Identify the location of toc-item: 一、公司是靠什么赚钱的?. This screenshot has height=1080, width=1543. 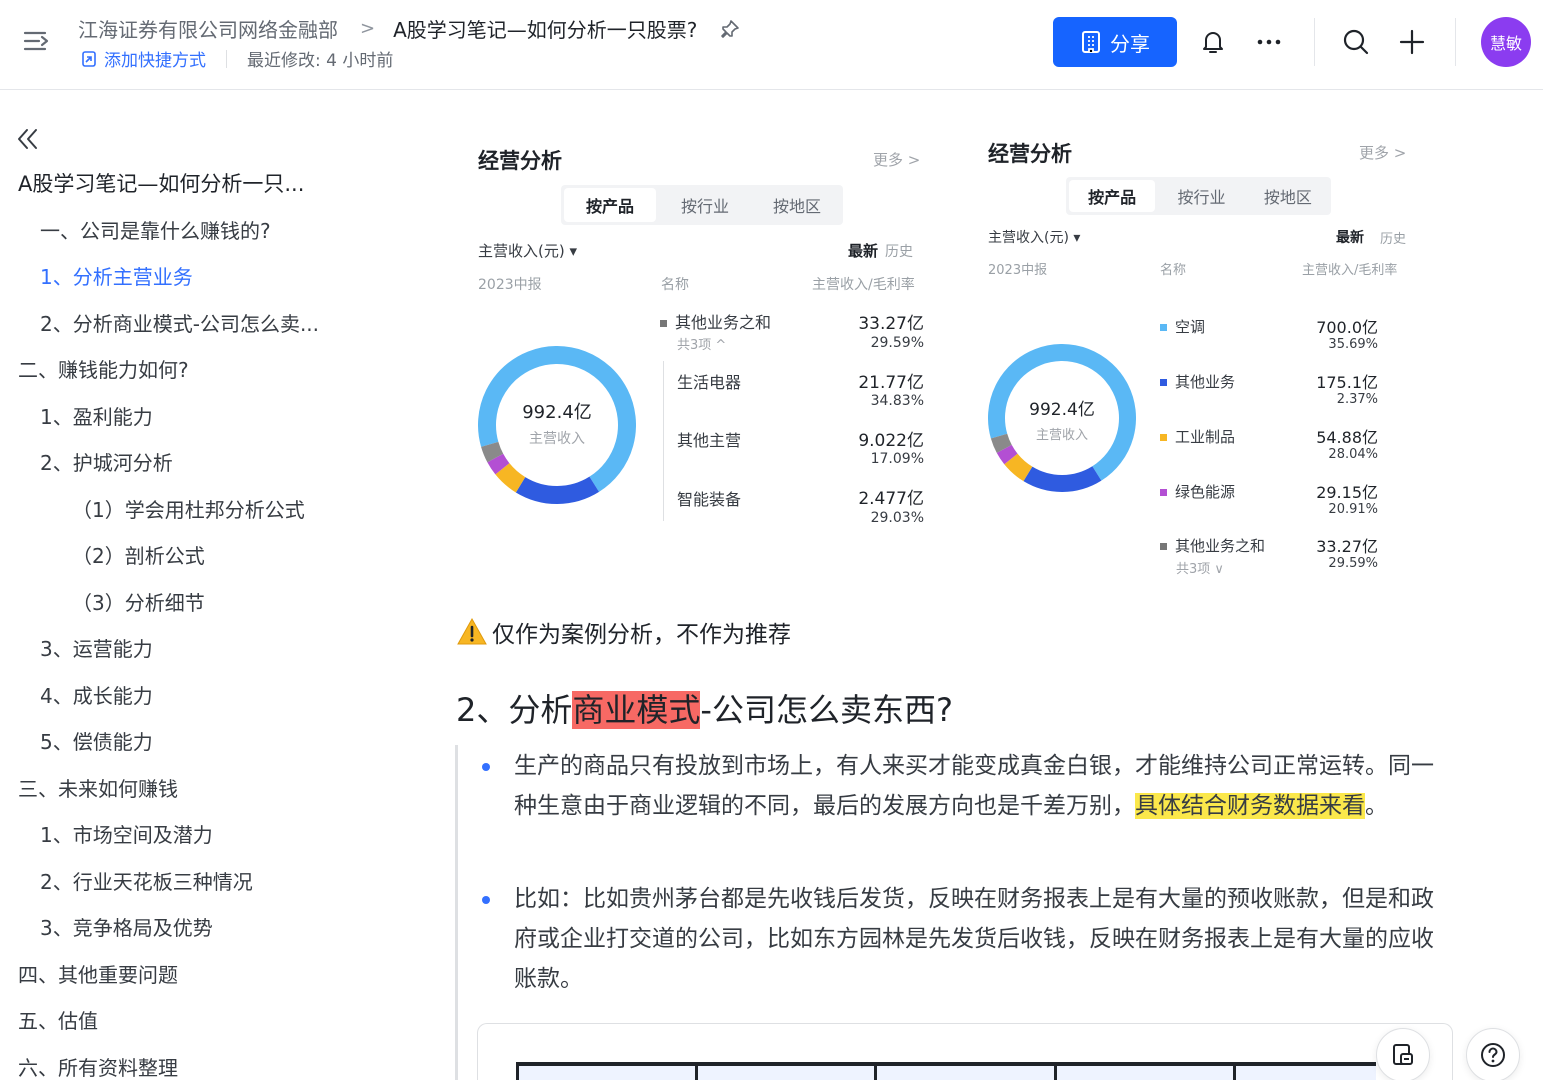
(210, 231).